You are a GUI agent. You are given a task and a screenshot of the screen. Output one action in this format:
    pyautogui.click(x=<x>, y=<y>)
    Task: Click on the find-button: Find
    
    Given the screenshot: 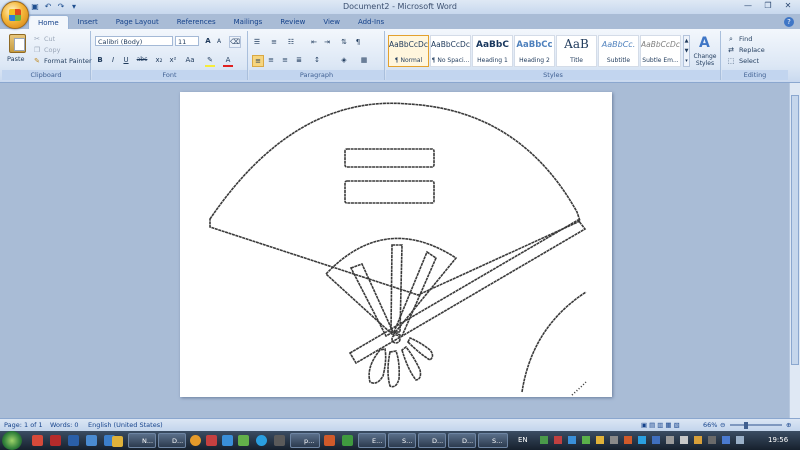 What is the action you would take?
    pyautogui.click(x=745, y=39)
    